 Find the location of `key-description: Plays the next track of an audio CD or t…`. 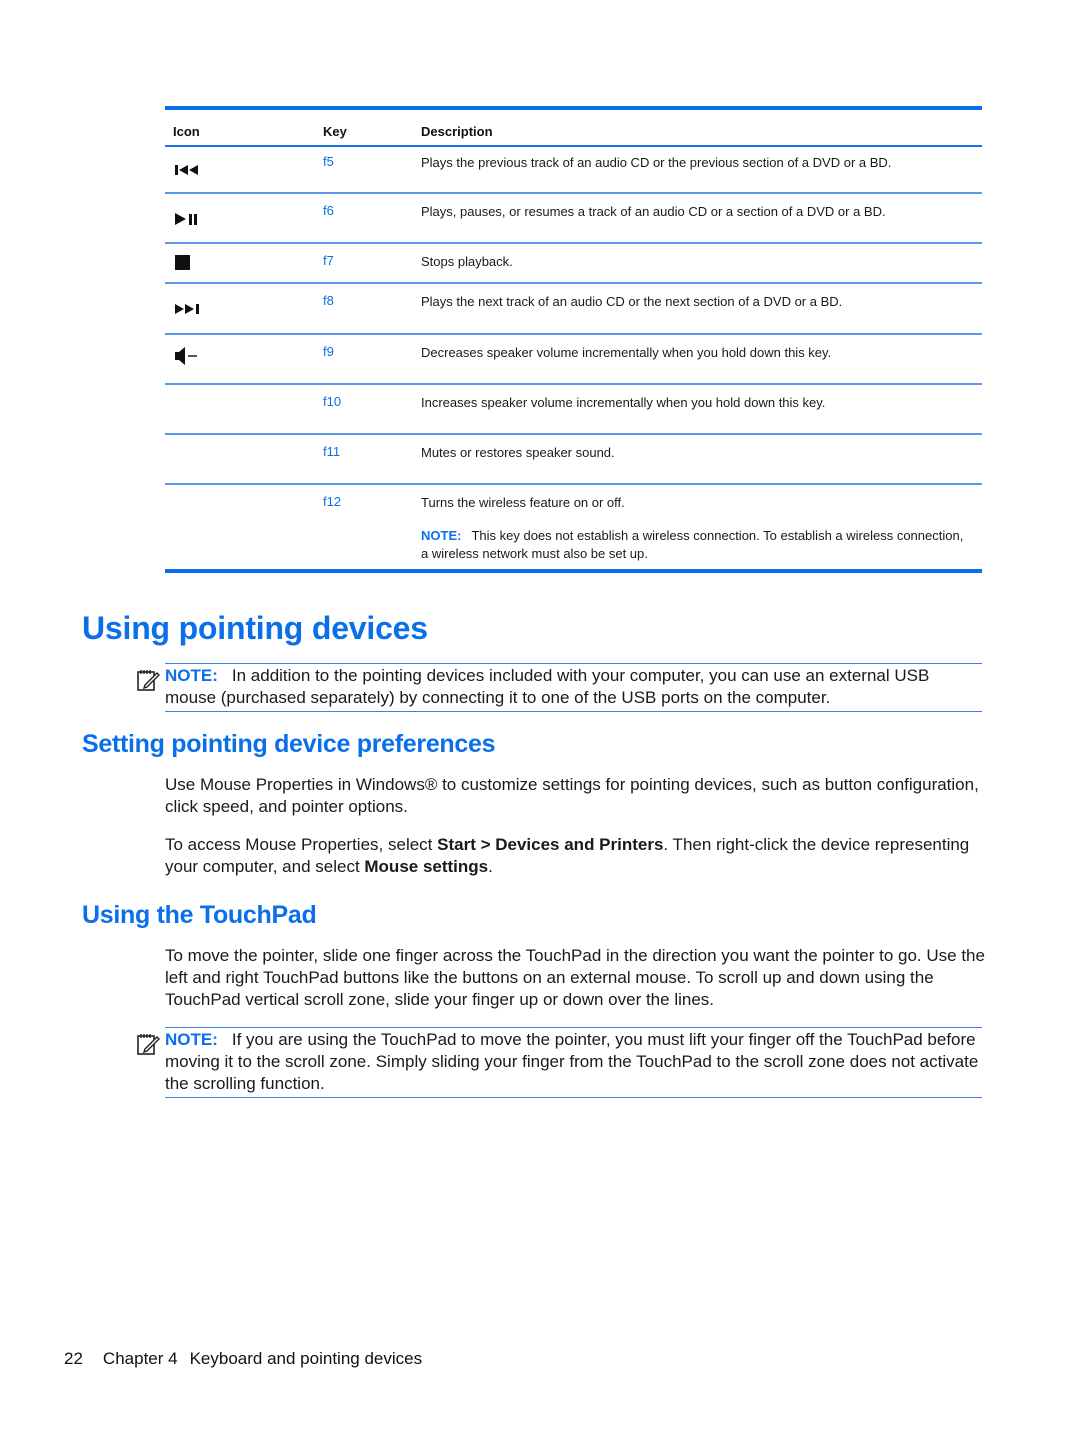

key-description: Plays the next track of an audio CD or t… is located at coordinates (632, 301).